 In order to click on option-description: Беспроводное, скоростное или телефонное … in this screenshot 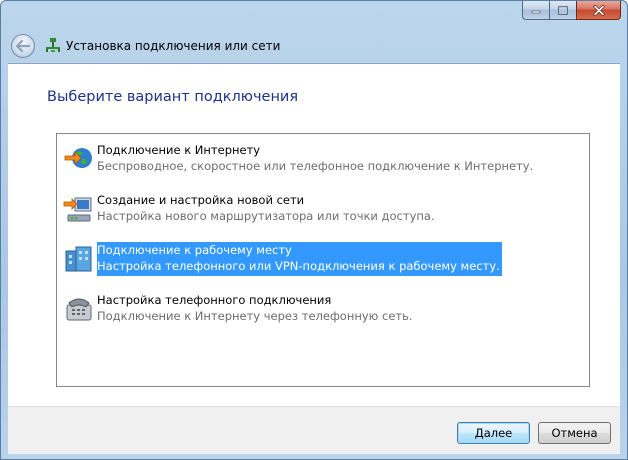, I will do `click(315, 166)`.